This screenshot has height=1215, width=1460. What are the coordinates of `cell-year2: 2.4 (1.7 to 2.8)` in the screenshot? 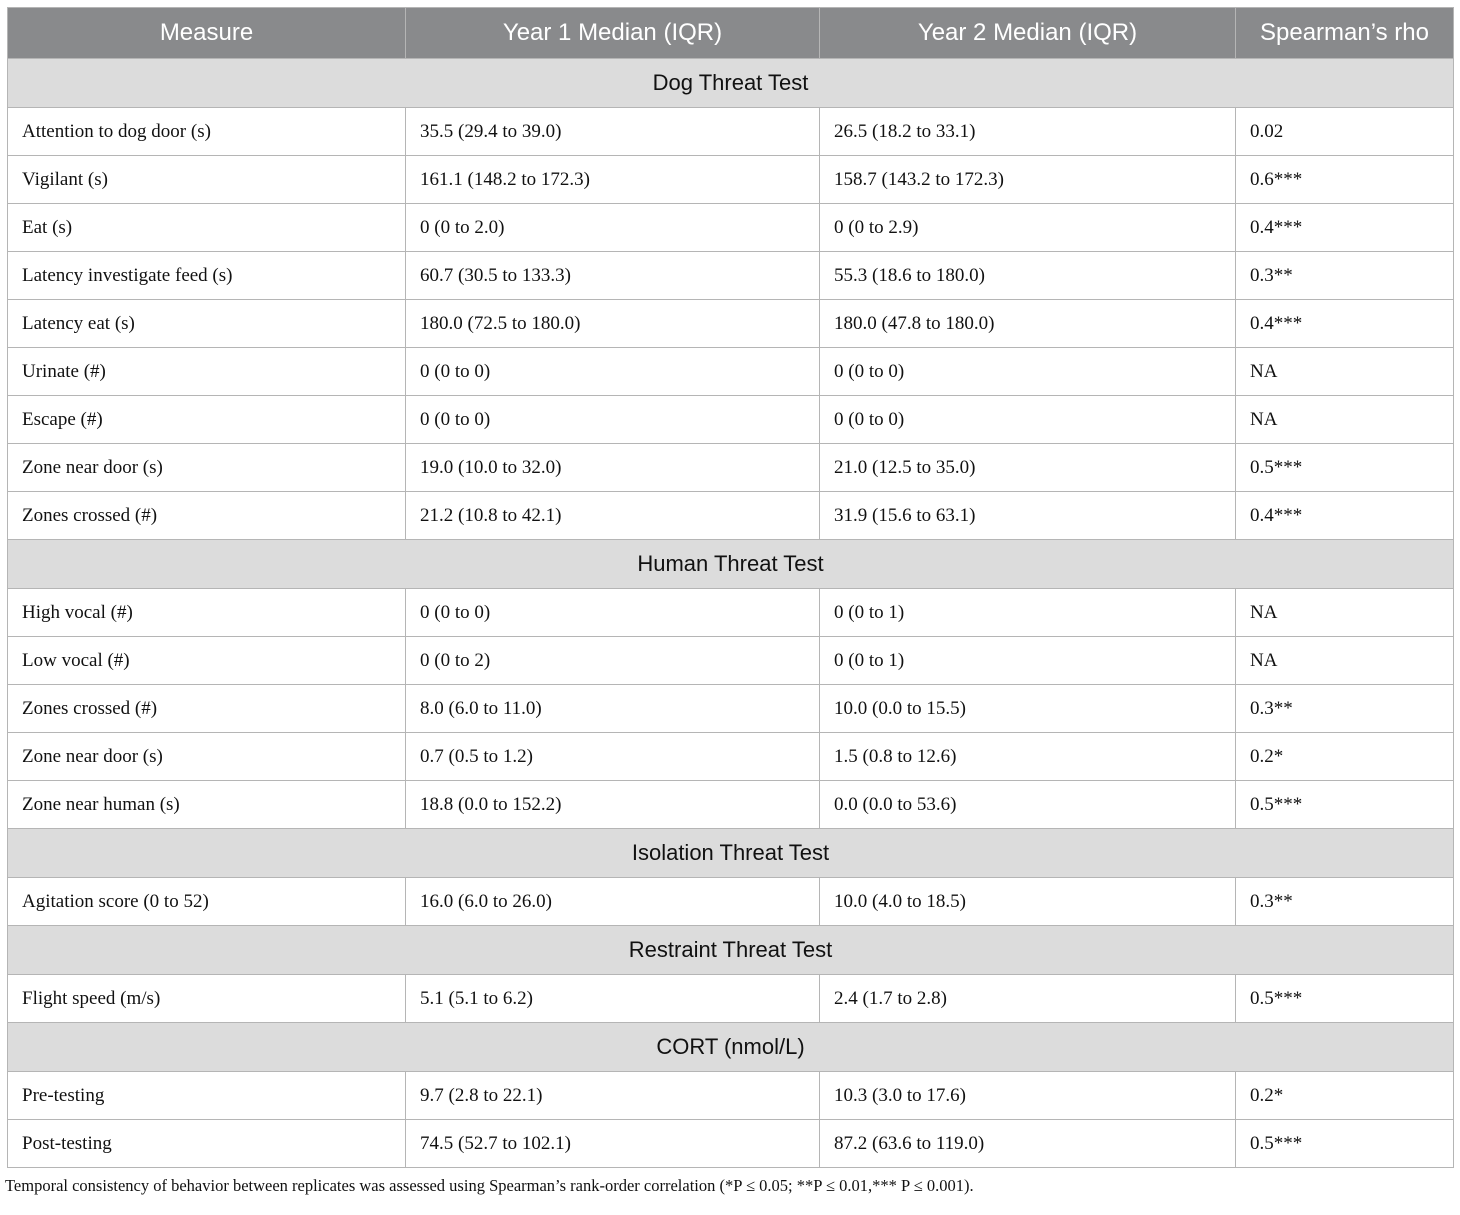 It's located at (1027, 998).